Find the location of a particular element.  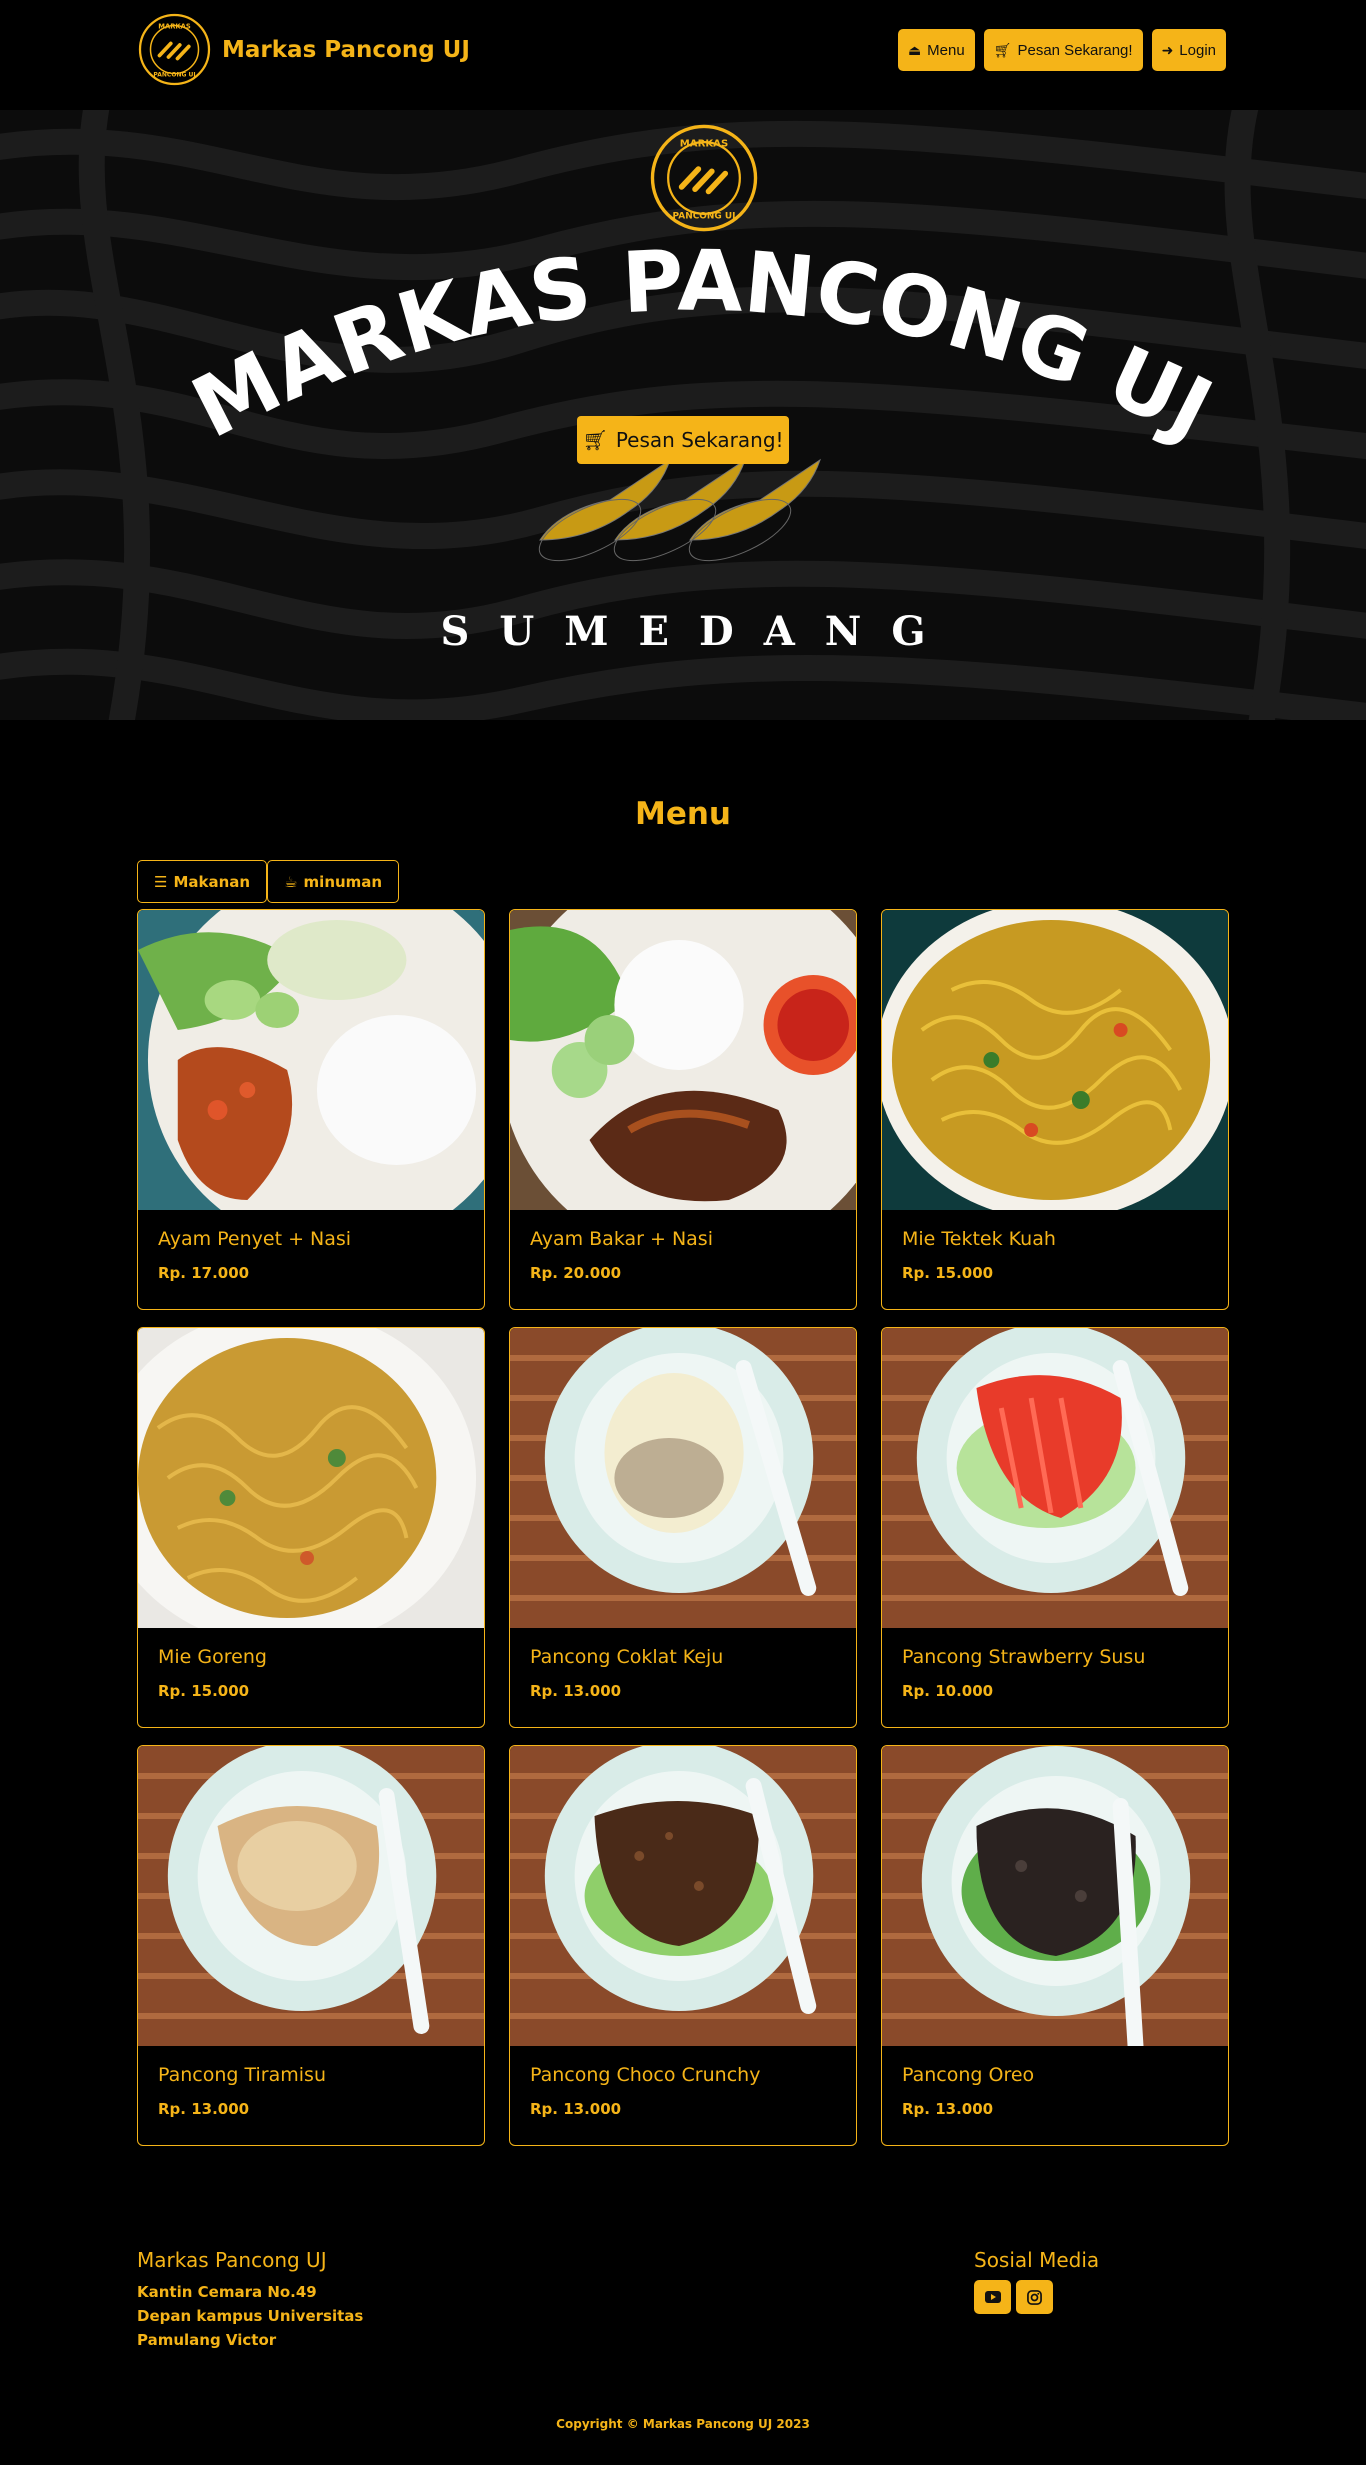

nav-buttons: ⏏ Menu 🛒︎ Pesan Sekarang! ➜ Login is located at coordinates (1061, 50).